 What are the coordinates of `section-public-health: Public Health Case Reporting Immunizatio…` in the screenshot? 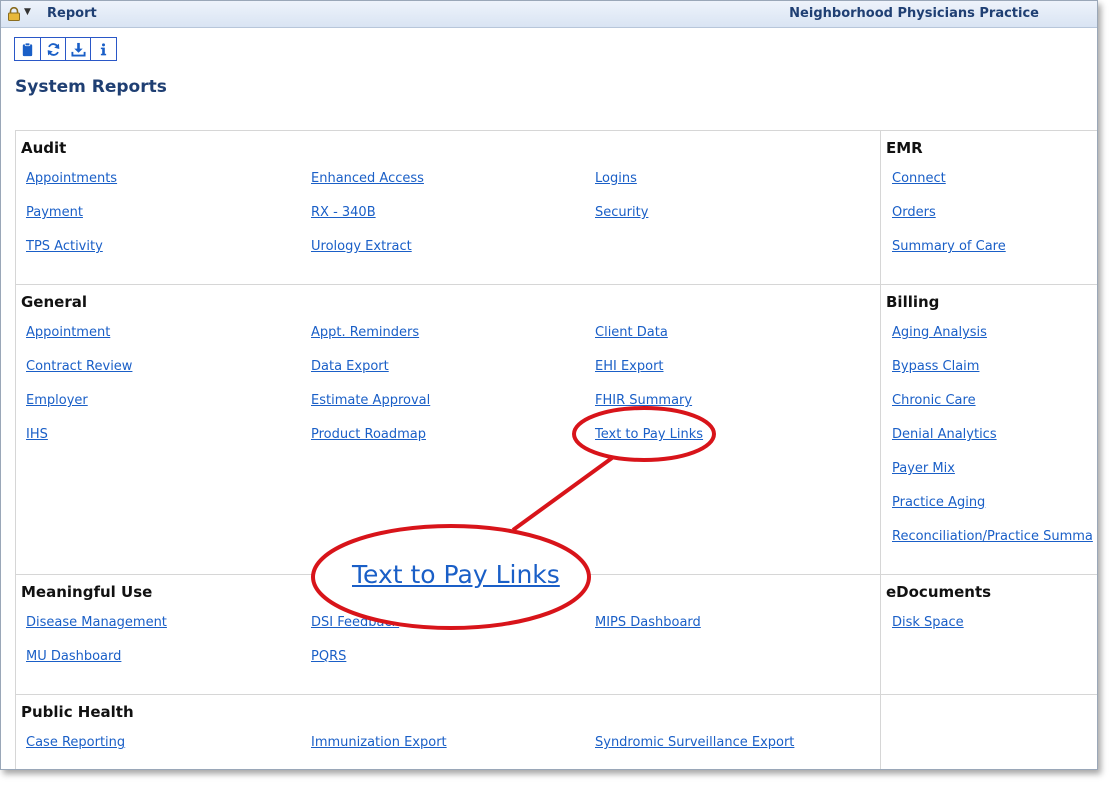 It's located at (448, 731).